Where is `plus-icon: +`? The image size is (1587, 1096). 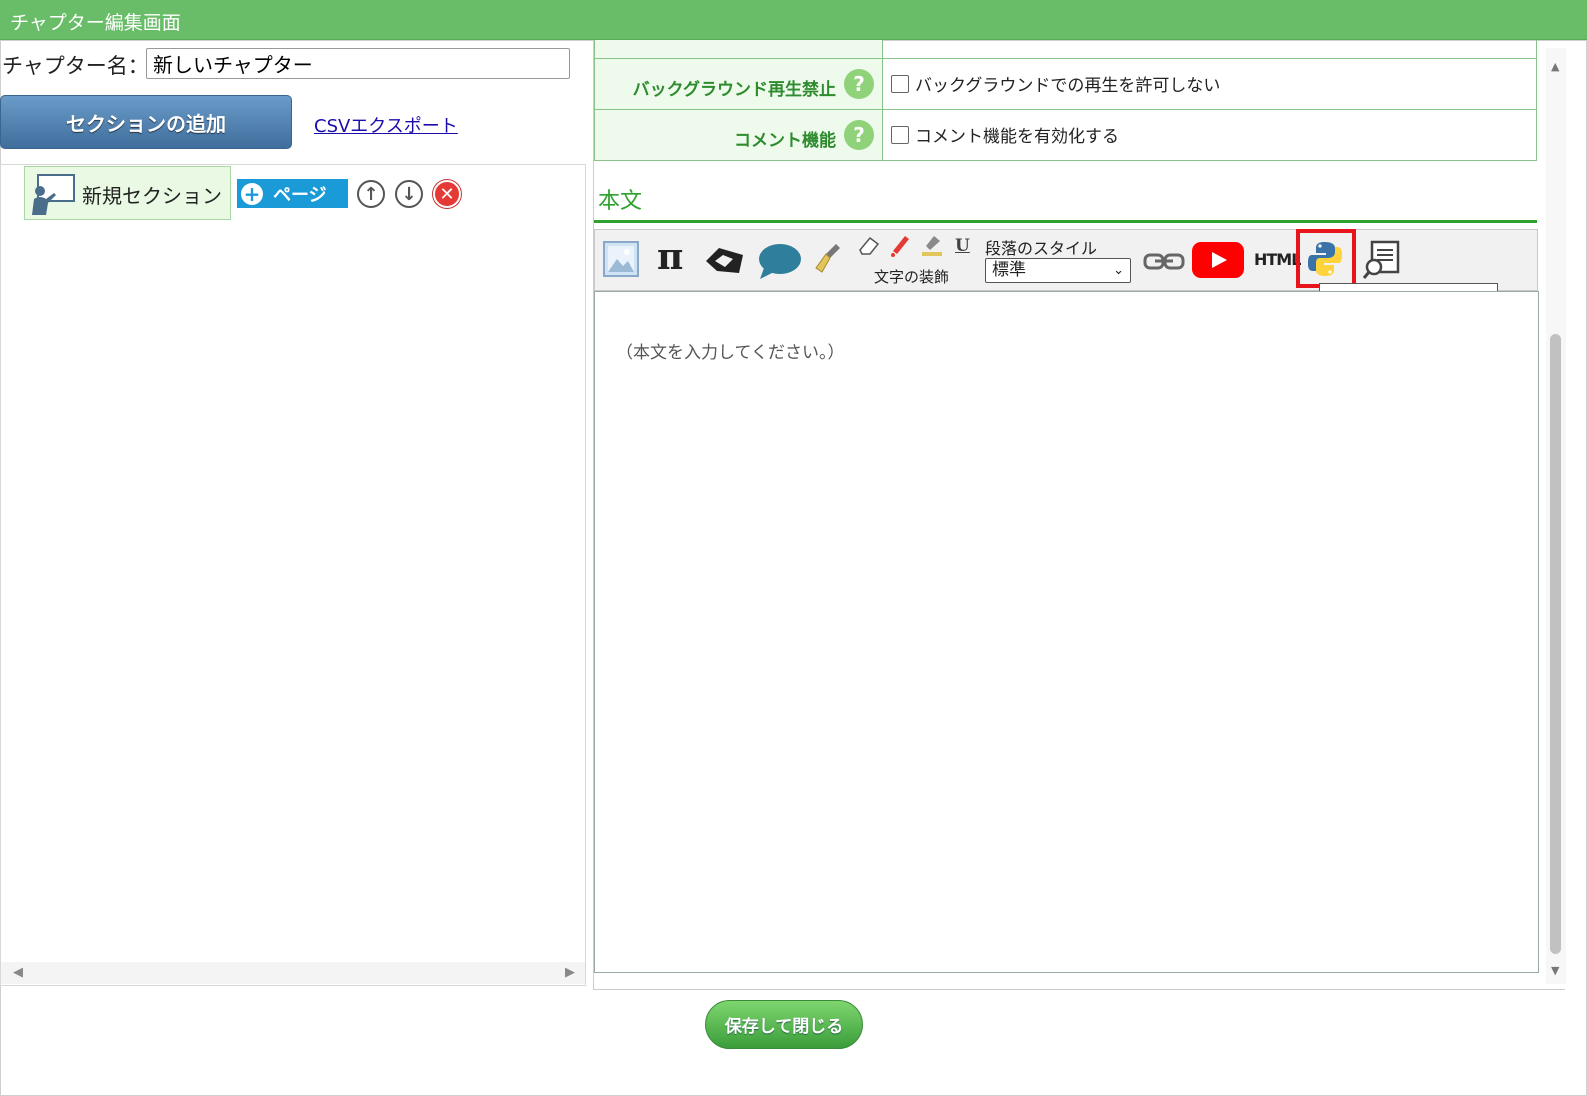
plus-icon: + is located at coordinates (252, 193).